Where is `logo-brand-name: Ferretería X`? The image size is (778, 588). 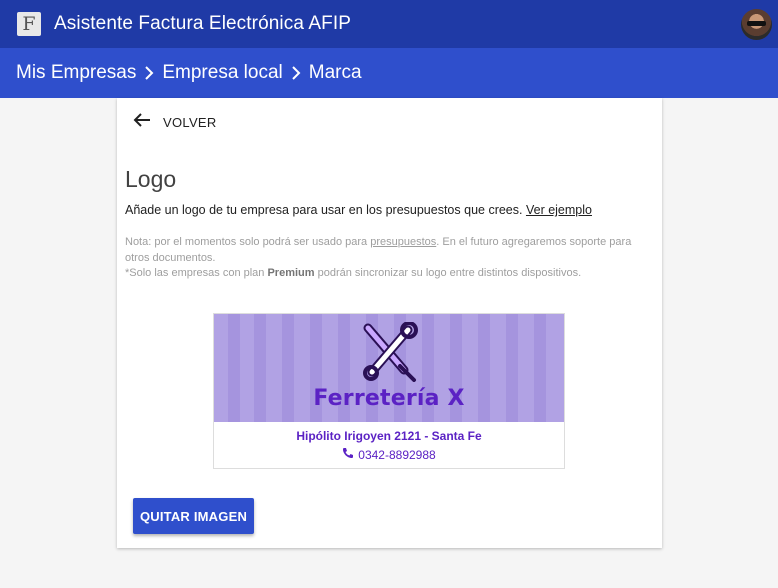 logo-brand-name: Ferretería X is located at coordinates (389, 398).